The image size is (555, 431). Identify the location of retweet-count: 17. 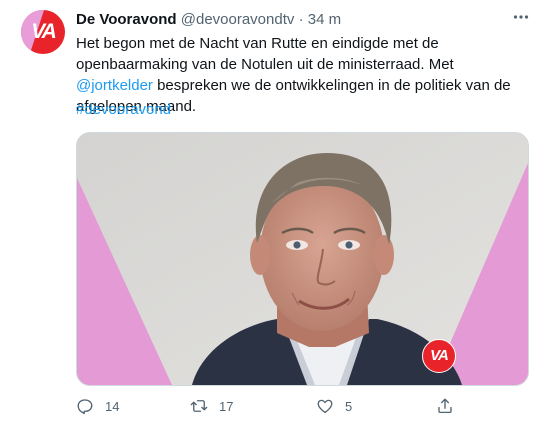
(226, 406).